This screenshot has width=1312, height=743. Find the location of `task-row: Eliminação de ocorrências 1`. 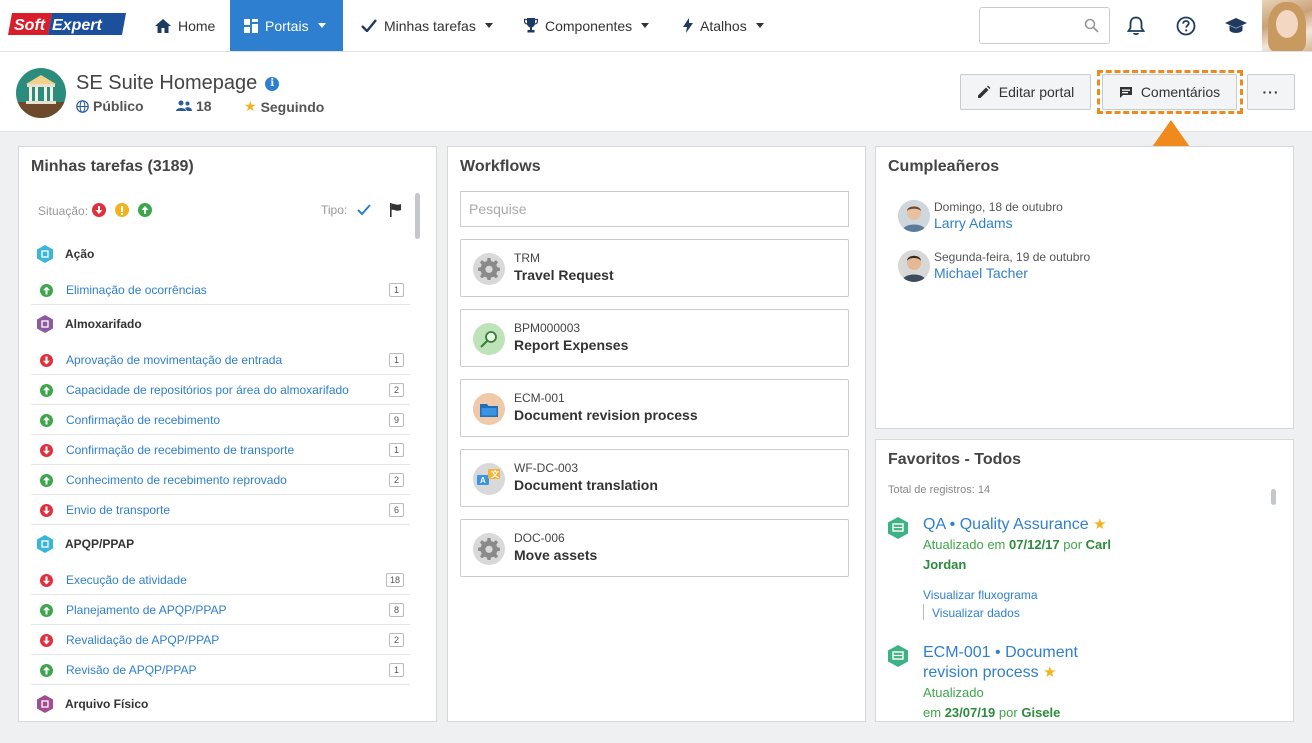

task-row: Eliminação de ocorrências 1 is located at coordinates (220, 290).